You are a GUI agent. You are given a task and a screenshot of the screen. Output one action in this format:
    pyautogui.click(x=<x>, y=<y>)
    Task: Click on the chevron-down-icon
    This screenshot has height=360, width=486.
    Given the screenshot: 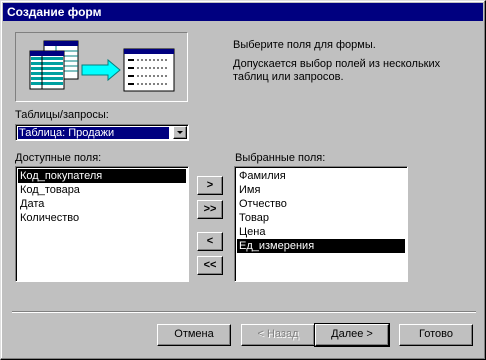 What is the action you would take?
    pyautogui.click(x=180, y=132)
    